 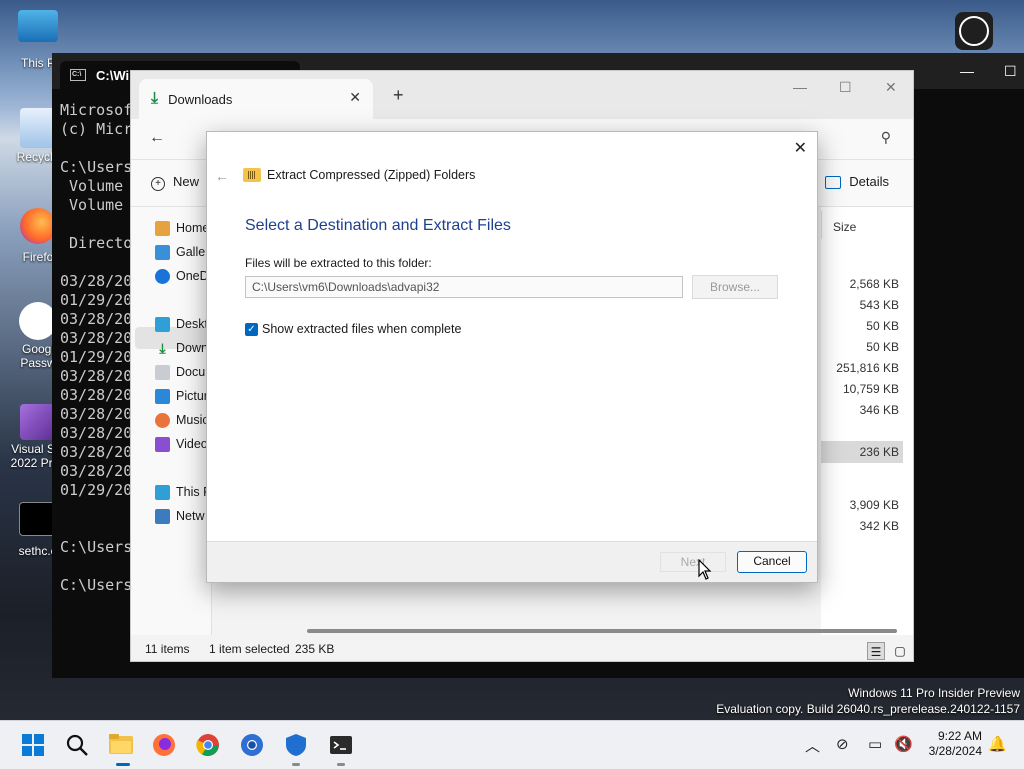 What do you see at coordinates (464, 287) in the screenshot?
I see `destination-path-input: C:\Users\vm6\Downloads\advapi32` at bounding box center [464, 287].